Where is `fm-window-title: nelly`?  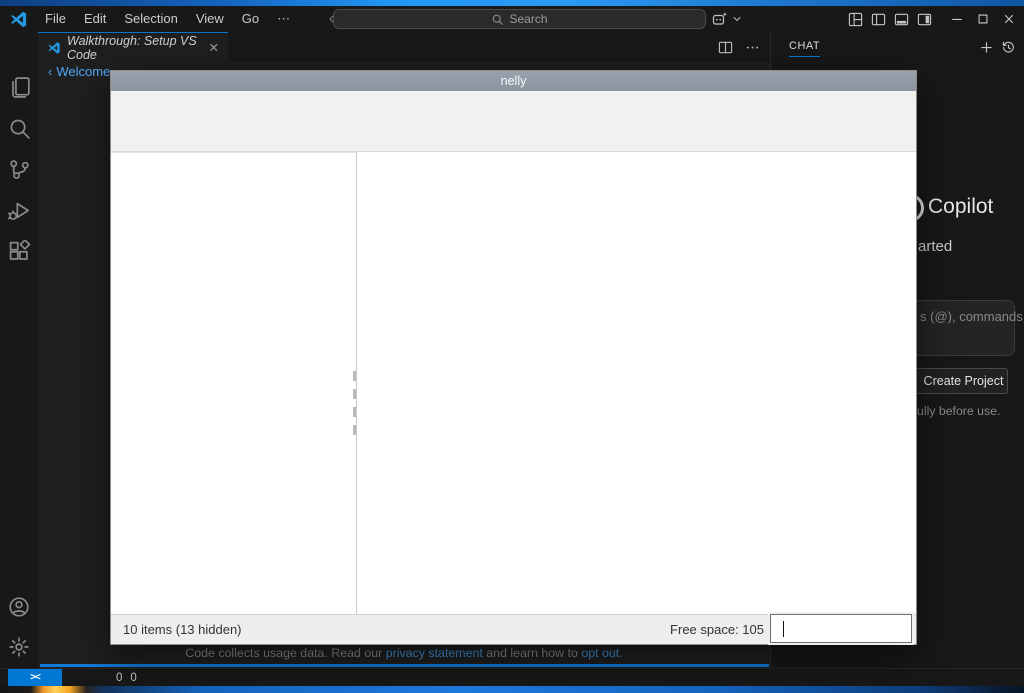 fm-window-title: nelly is located at coordinates (513, 81).